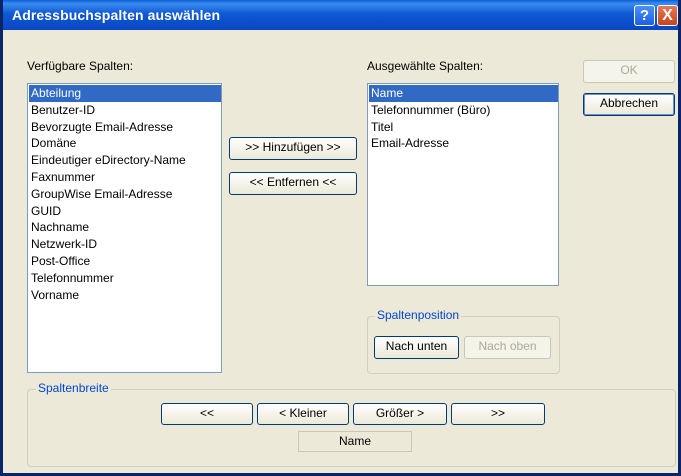 The width and height of the screenshot is (681, 476). What do you see at coordinates (125, 127) in the screenshot?
I see `available-column-item: Bevorzugte Email-Adresse` at bounding box center [125, 127].